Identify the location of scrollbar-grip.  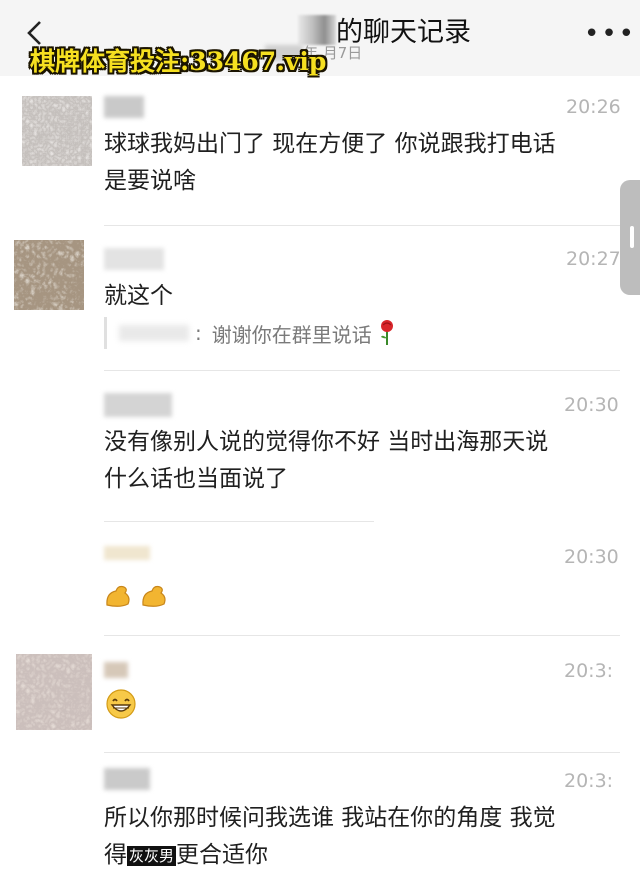
(632, 237).